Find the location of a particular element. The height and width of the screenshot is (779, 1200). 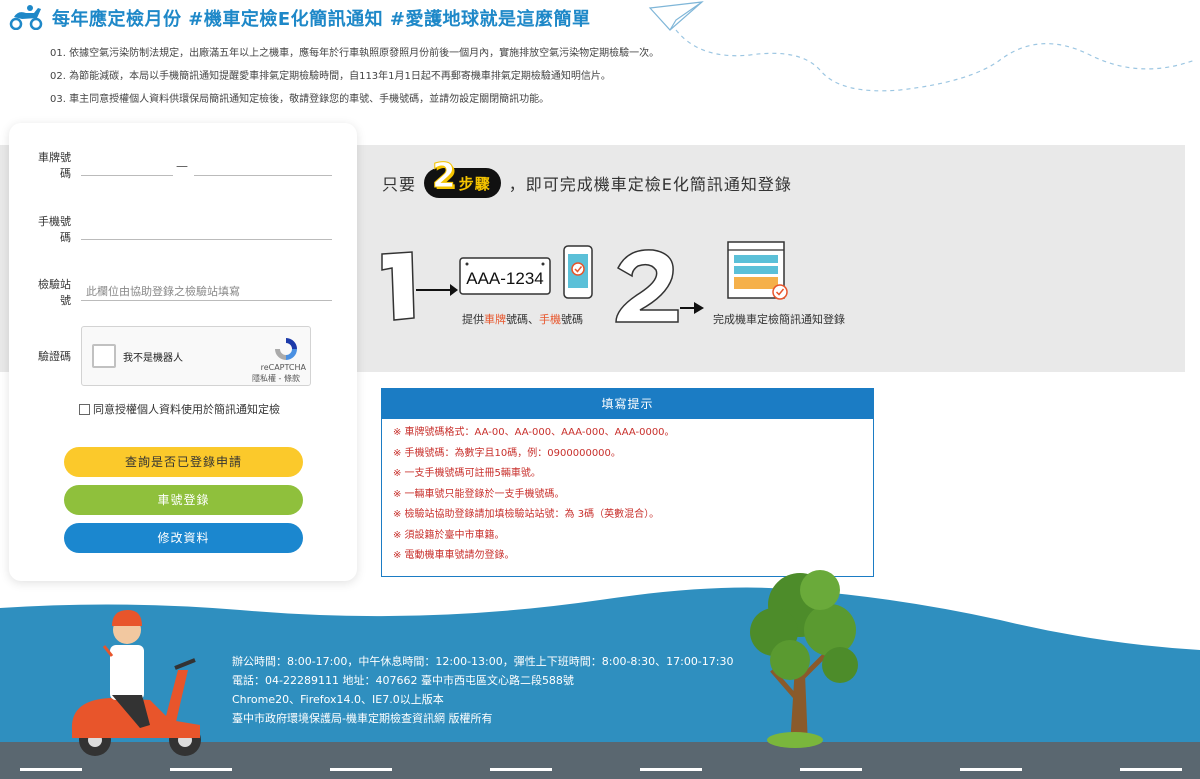

tip-item: ※ 手機號碼：為數字且10碼，例：0900000000。 is located at coordinates (507, 453).